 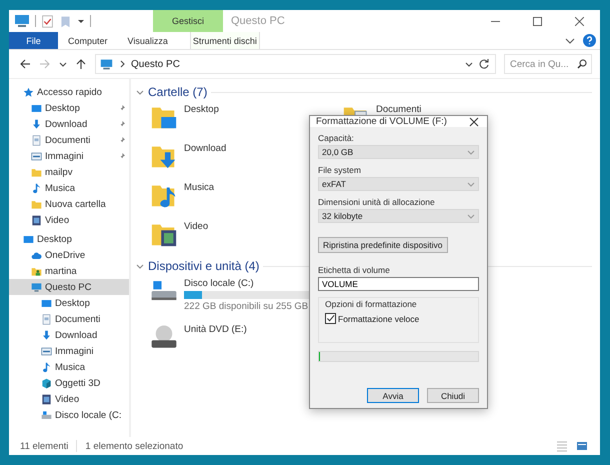 I want to click on up-arrow-icon, so click(x=81, y=64).